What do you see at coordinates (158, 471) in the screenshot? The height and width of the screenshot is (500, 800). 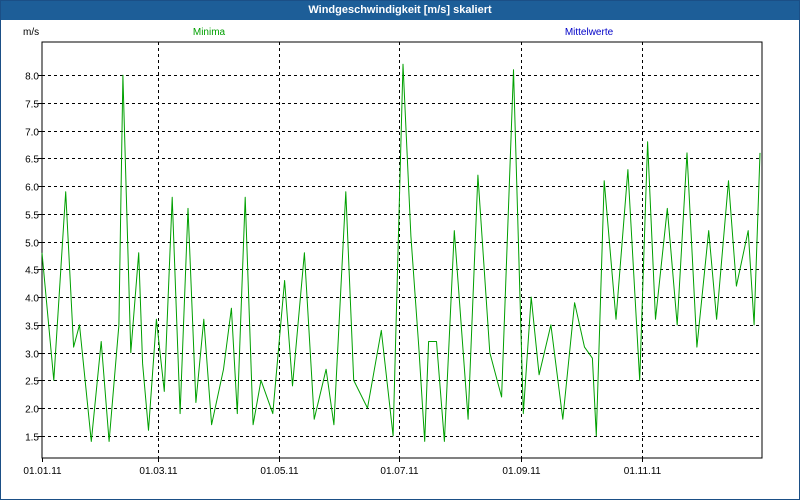 I see `x-tick-label: 01.03.11` at bounding box center [158, 471].